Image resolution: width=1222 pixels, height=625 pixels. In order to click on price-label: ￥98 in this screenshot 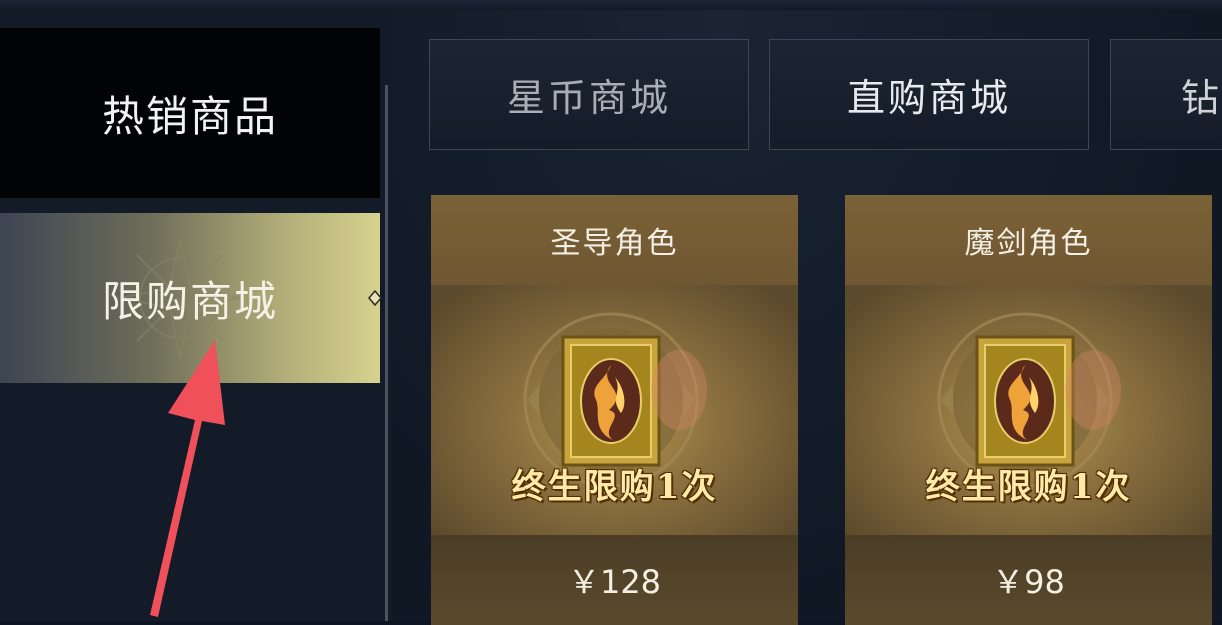, I will do `click(1028, 582)`.